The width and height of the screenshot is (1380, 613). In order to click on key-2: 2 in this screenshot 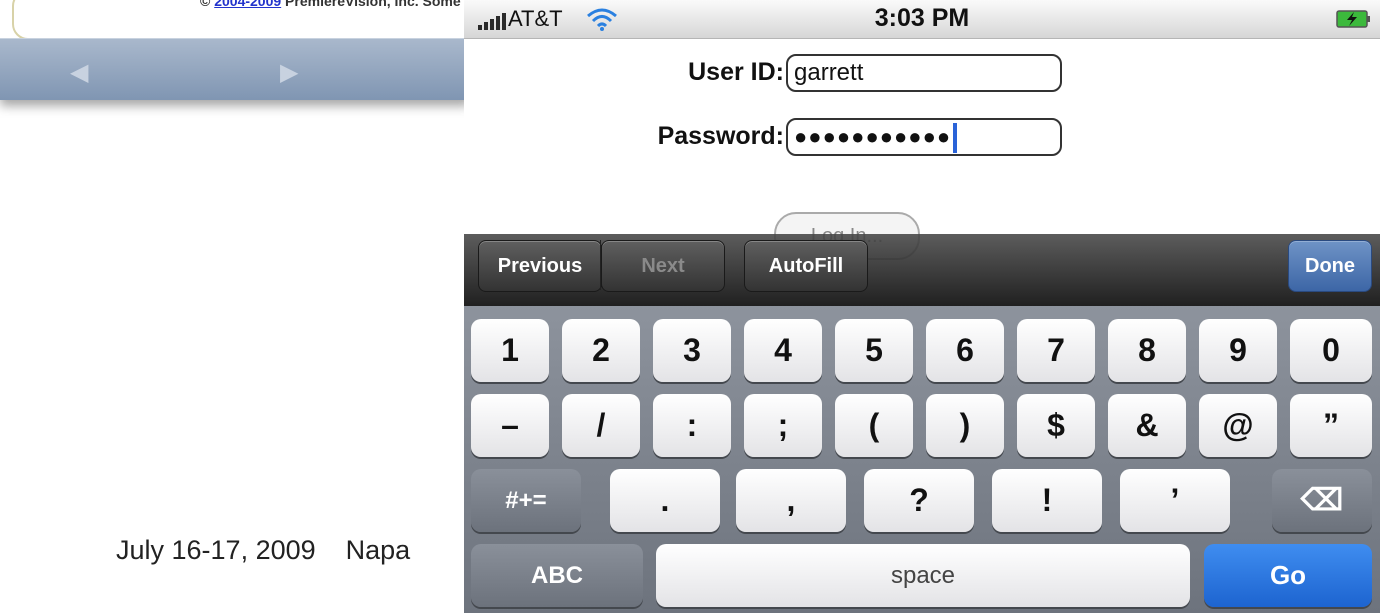, I will do `click(601, 350)`.